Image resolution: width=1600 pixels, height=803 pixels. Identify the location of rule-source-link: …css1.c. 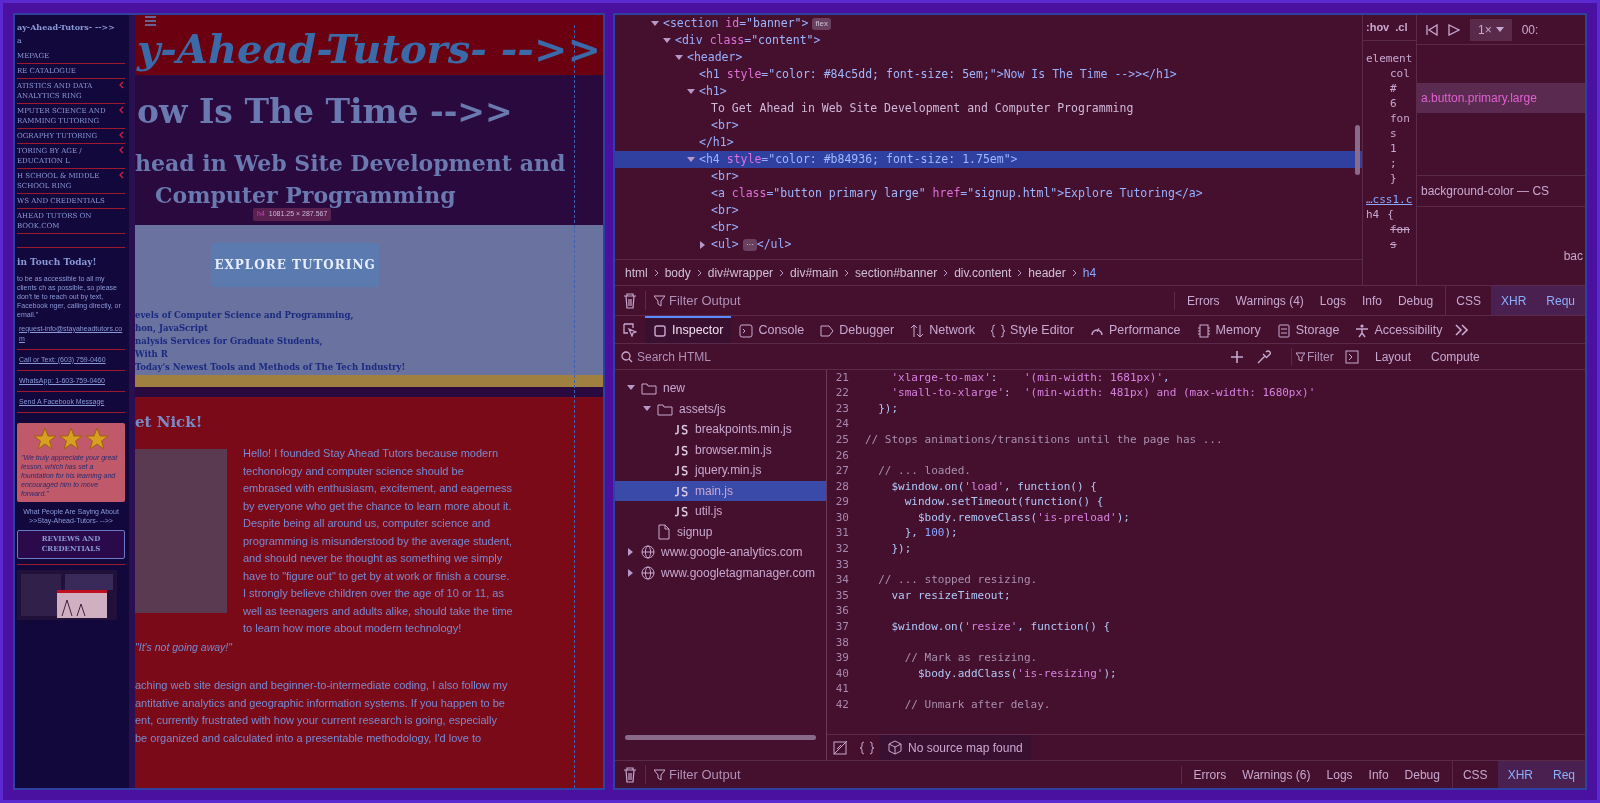
(1389, 199).